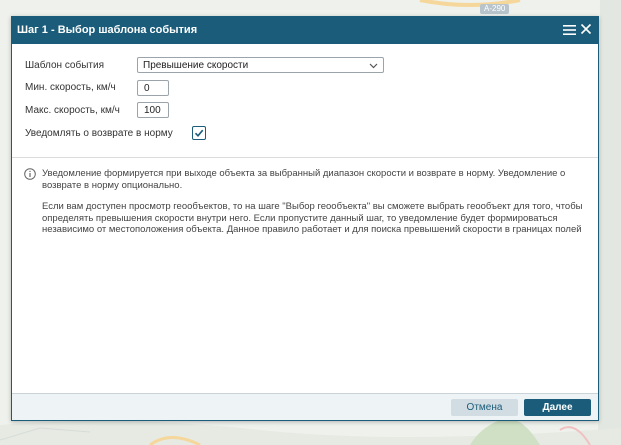 Image resolution: width=621 pixels, height=445 pixels. Describe the element at coordinates (30, 174) in the screenshot. I see `info-icon` at that location.